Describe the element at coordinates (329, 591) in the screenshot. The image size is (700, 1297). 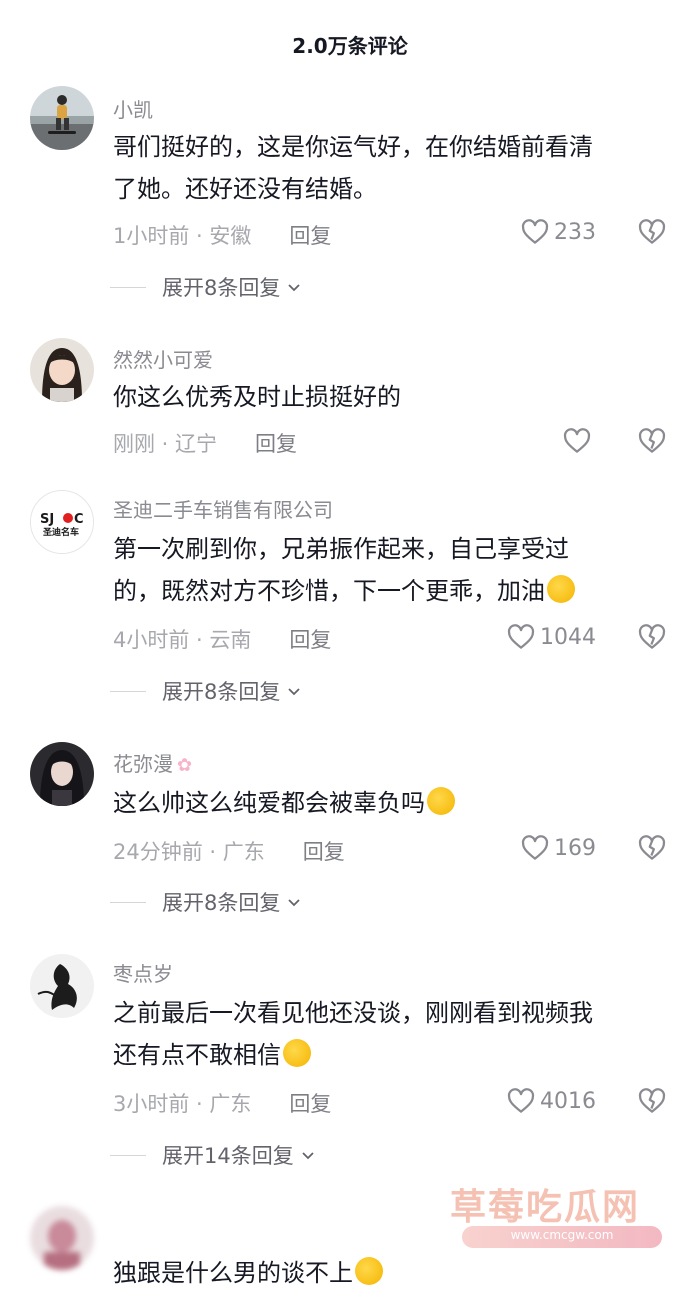
I see `comment-line: 的，既然对方不珍惜，下一个更乖，加油` at that location.